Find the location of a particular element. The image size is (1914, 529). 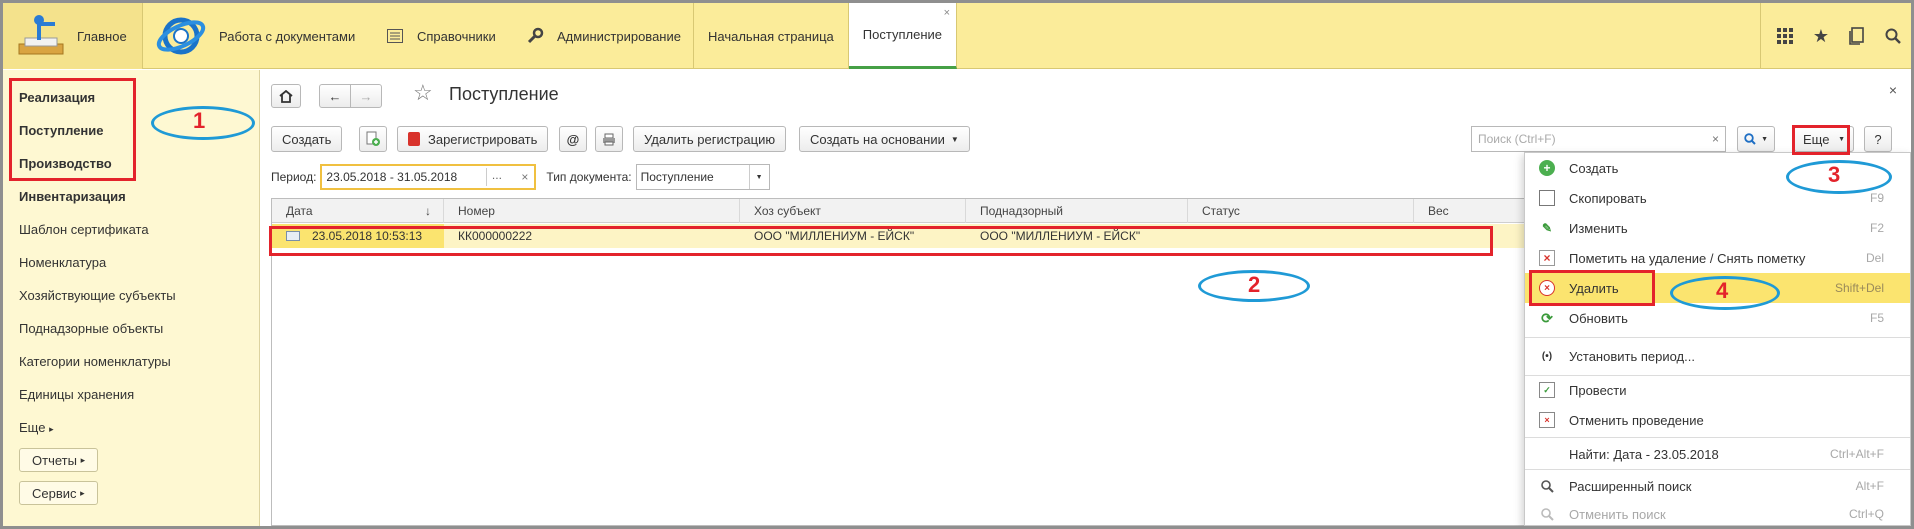

sidebar-item-certificate-template: Шаблон сертификата is located at coordinates (84, 229).